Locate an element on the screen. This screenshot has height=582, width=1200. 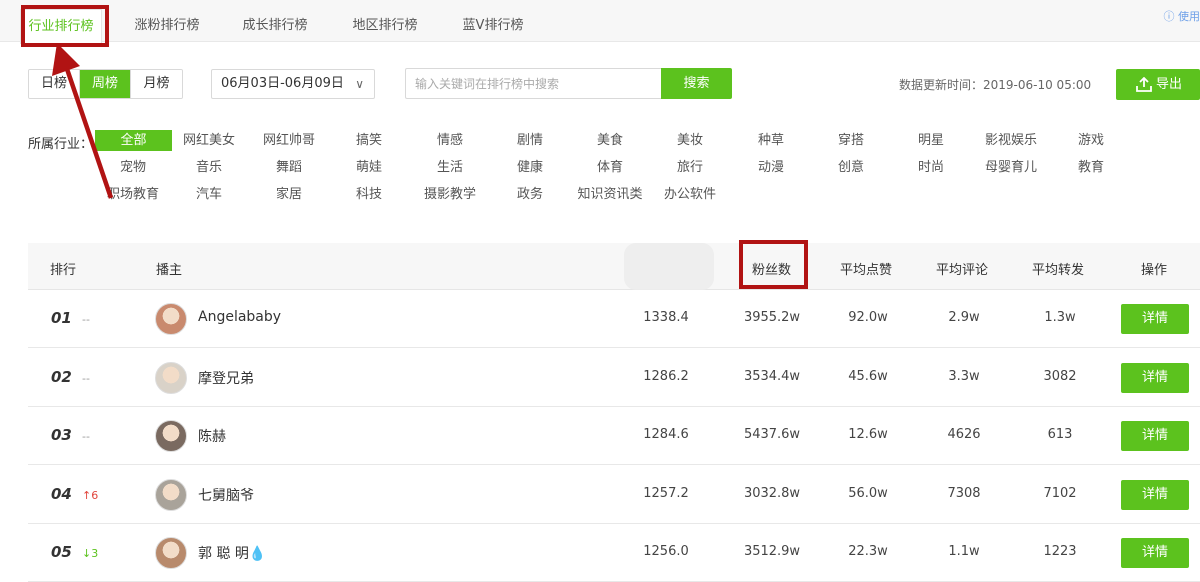
industry-option: 办公软件 is located at coordinates (690, 194).